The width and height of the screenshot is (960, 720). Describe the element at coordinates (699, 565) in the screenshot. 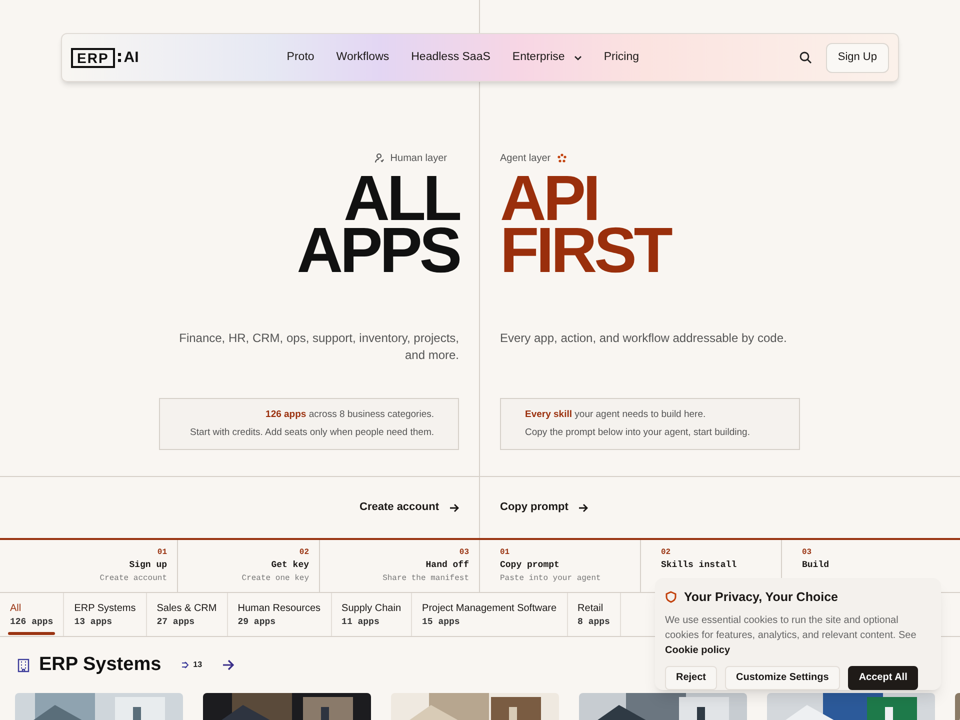

I see `step-title: Skills install` at that location.